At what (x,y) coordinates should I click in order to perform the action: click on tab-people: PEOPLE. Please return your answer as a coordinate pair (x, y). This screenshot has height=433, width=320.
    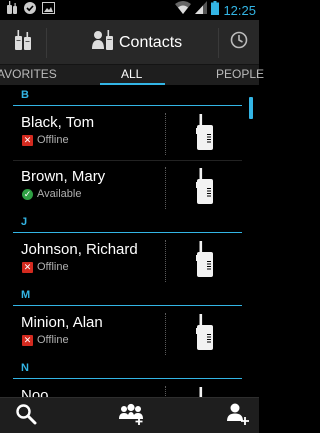
    Looking at the image, I should click on (240, 74).